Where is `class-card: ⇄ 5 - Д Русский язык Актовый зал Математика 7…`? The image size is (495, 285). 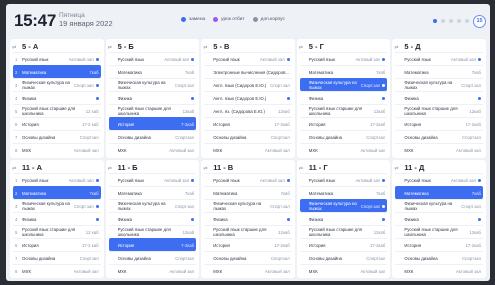
class-card: ⇄ 5 - Д Русский язык Актовый зал Математика 7… is located at coordinates (439, 98).